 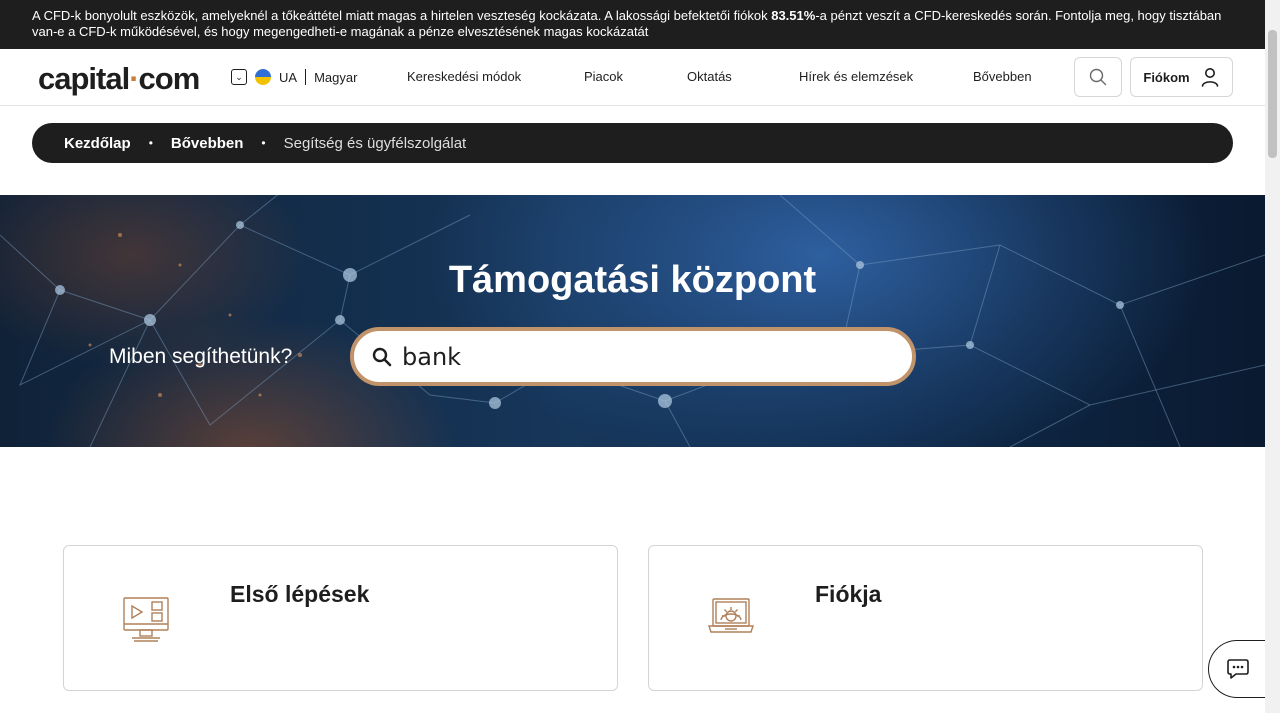 What do you see at coordinates (119, 79) in the screenshot?
I see `capital-com-logo: capital·com` at bounding box center [119, 79].